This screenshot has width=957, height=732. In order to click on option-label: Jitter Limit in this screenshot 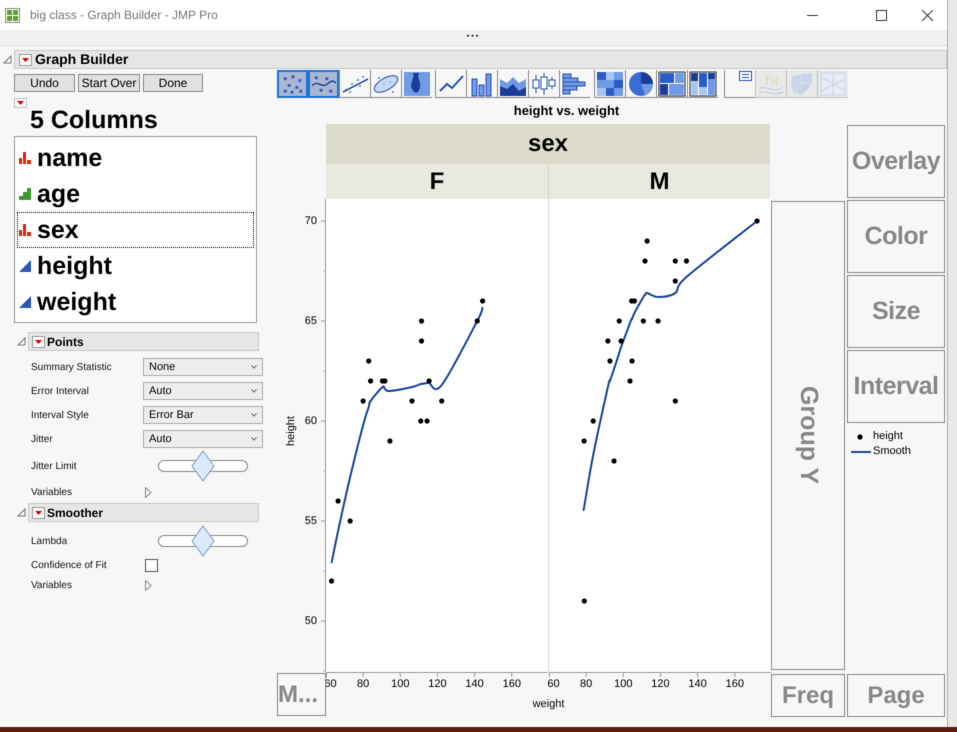, I will do `click(54, 467)`.